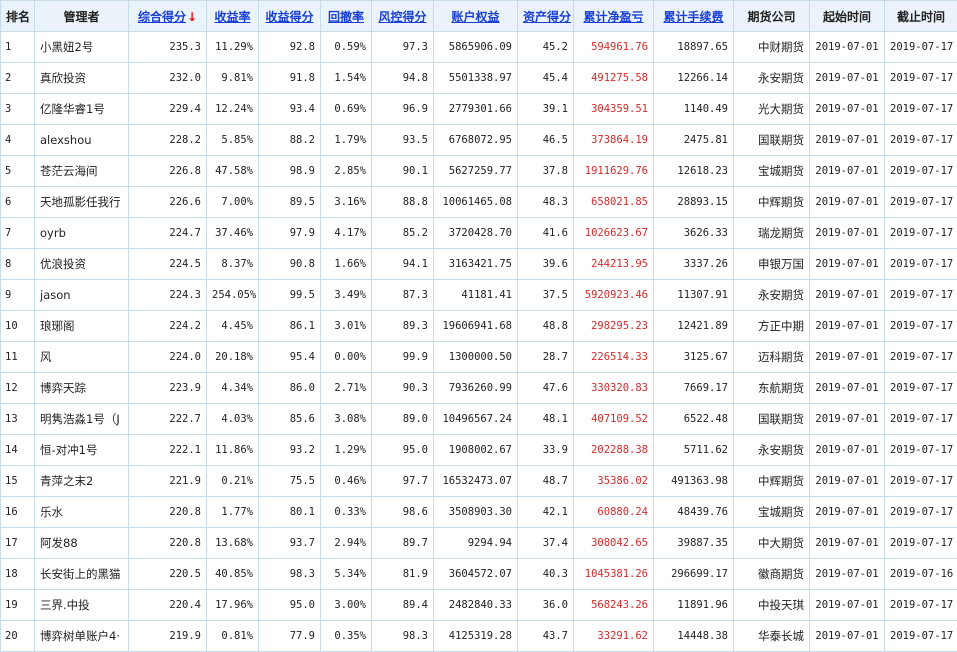  Describe the element at coordinates (546, 450) in the screenshot. I see `cell-asset-score: 33.9` at that location.